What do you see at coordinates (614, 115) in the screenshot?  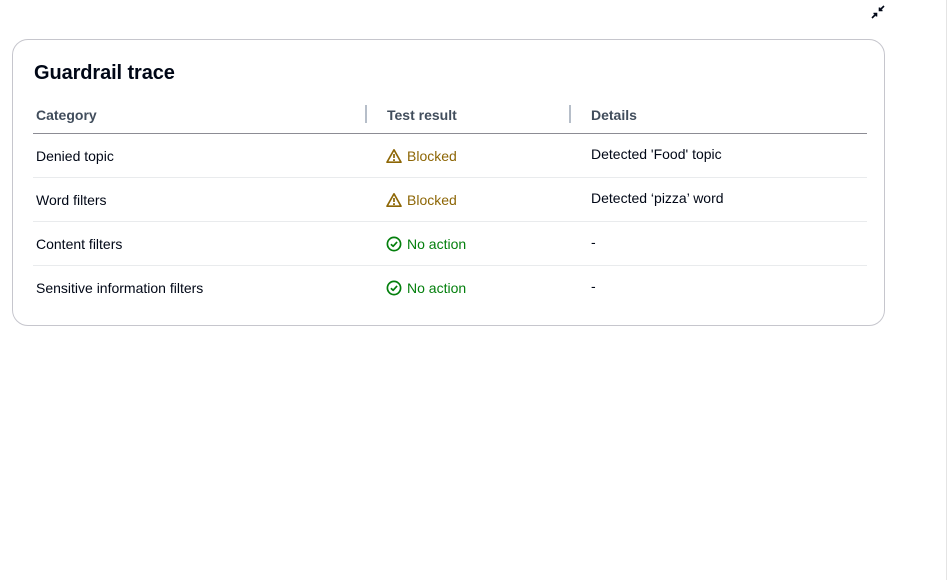 I see `column-header-details: Details` at bounding box center [614, 115].